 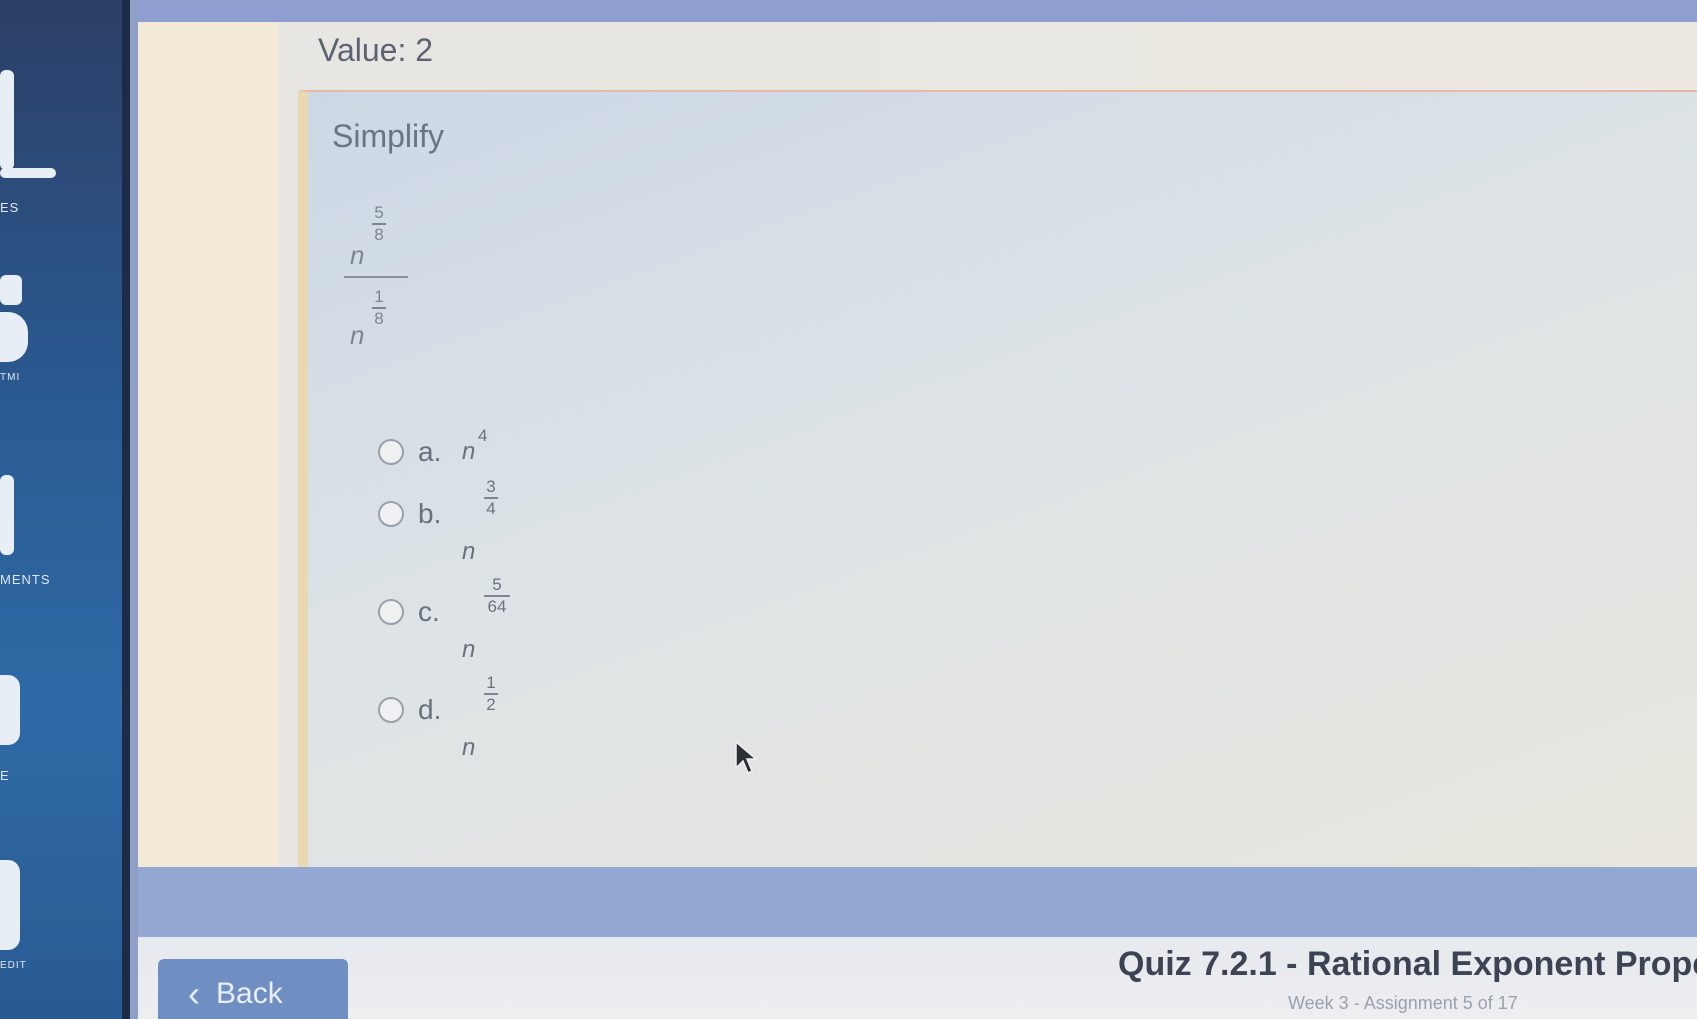 What do you see at coordinates (491, 694) in the screenshot?
I see `option-d-exp: 1 2` at bounding box center [491, 694].